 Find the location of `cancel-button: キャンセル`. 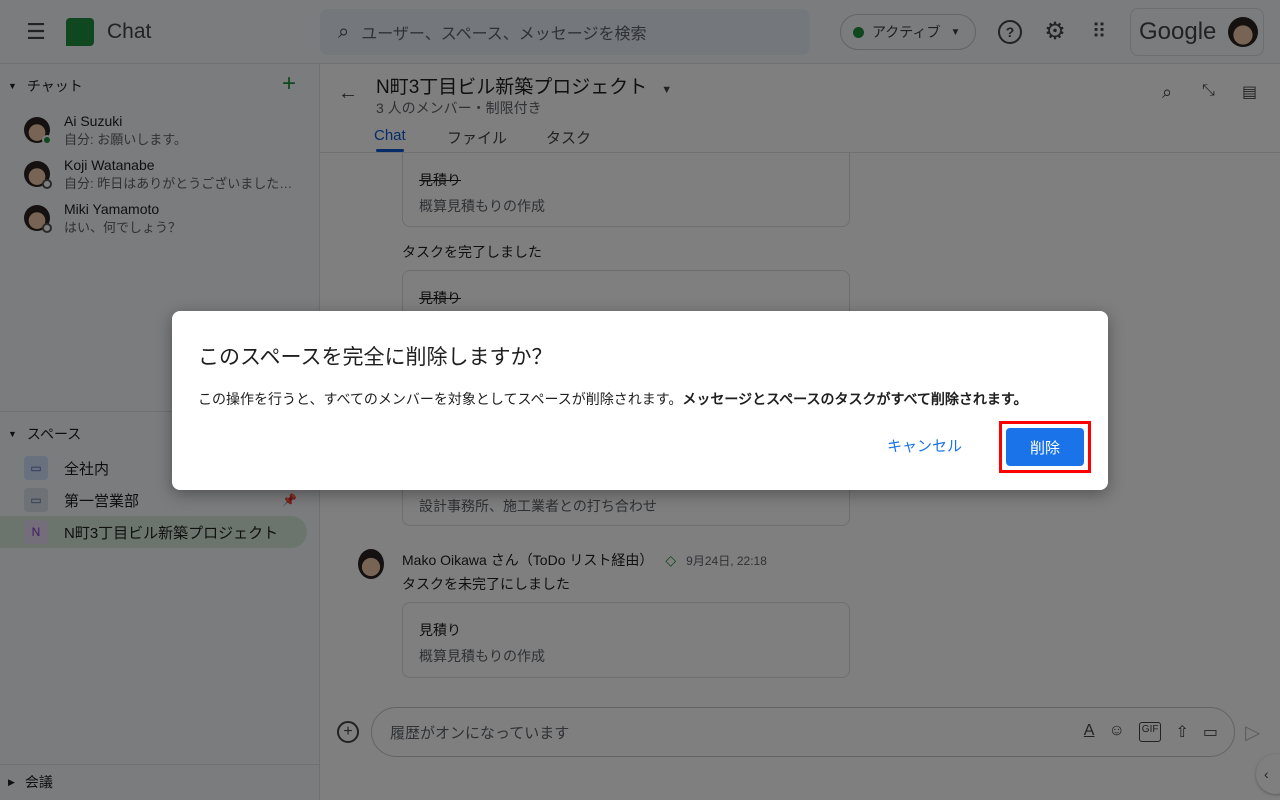

cancel-button: キャンセル is located at coordinates (924, 445).